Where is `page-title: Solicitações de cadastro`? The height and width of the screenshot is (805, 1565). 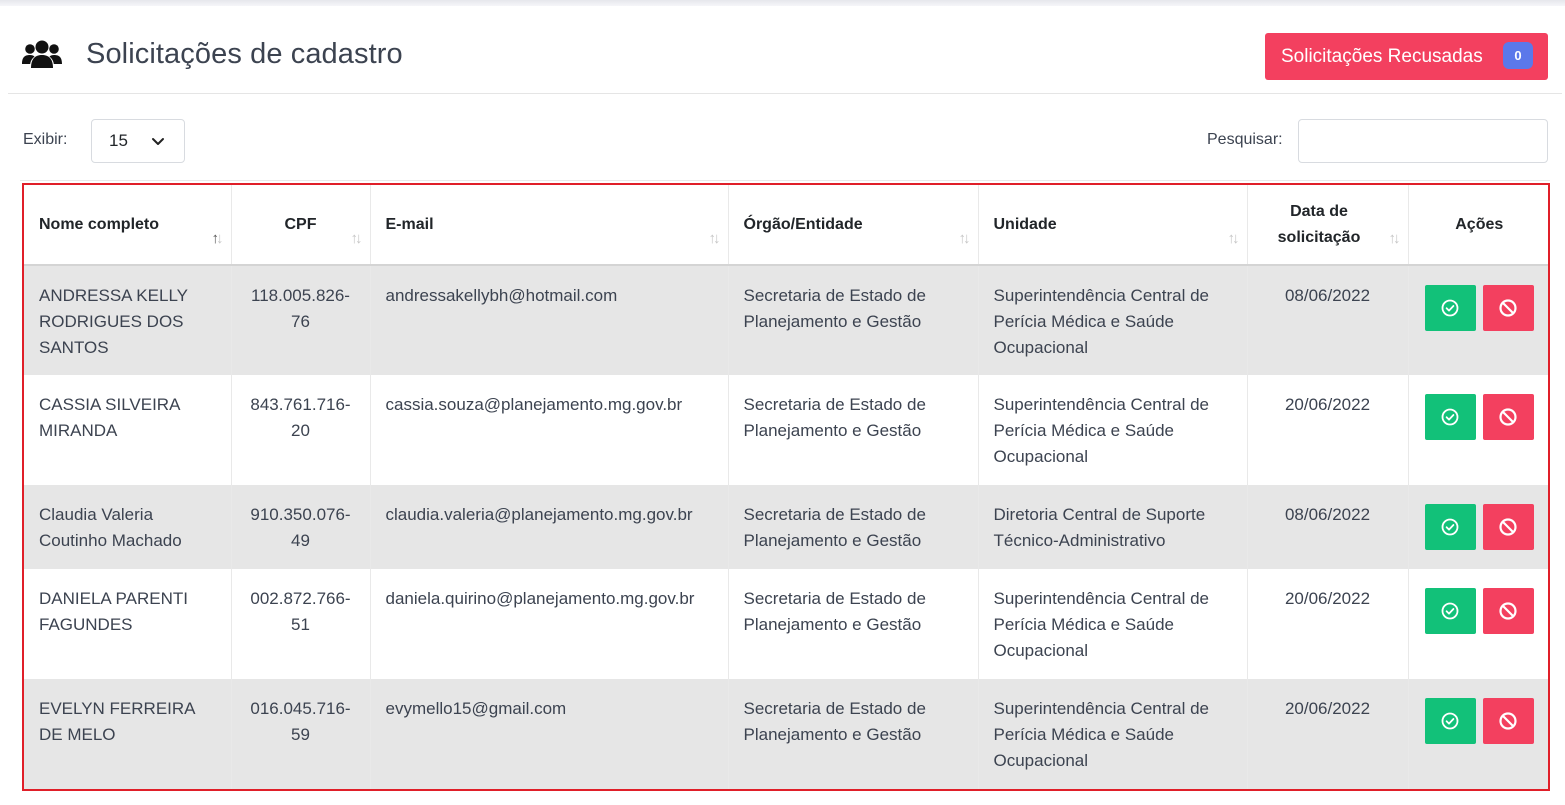
page-title: Solicitações de cadastro is located at coordinates (244, 54).